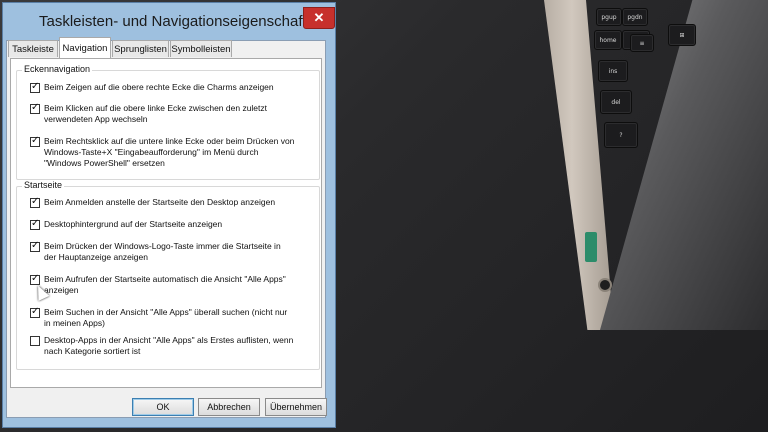  Describe the element at coordinates (605, 285) in the screenshot. I see `audio-jack` at that location.